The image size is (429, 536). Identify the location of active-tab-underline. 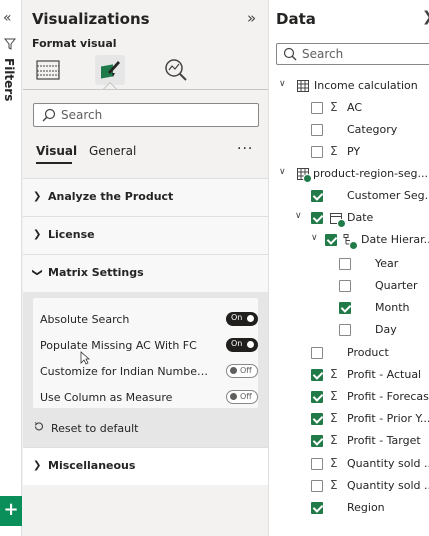
(54, 163).